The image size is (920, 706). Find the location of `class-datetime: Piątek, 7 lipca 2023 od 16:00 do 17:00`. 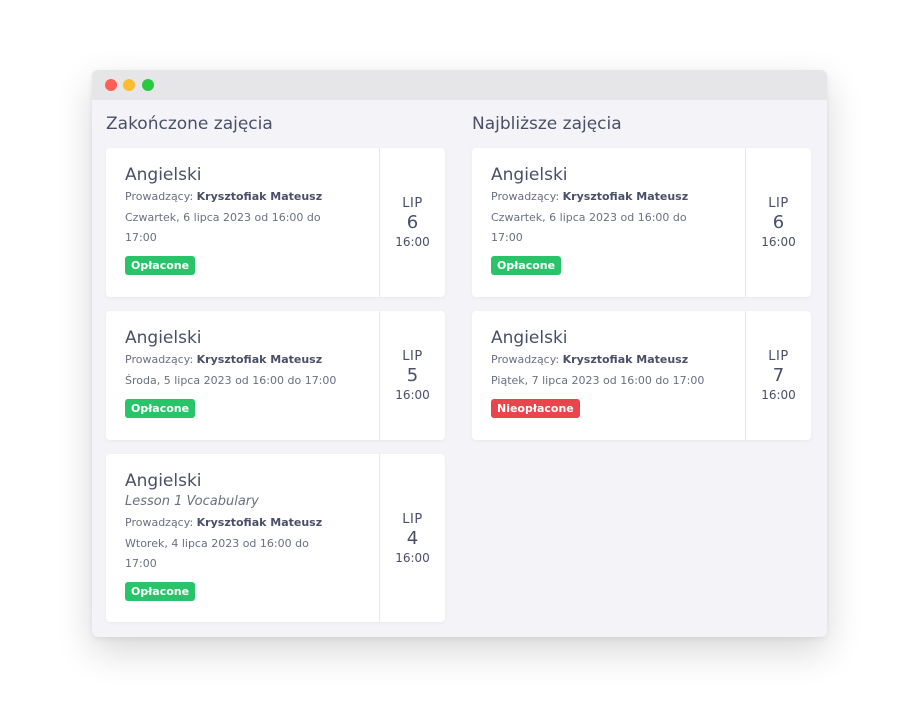

class-datetime: Piątek, 7 lipca 2023 od 16:00 do 17:00 is located at coordinates (598, 380).